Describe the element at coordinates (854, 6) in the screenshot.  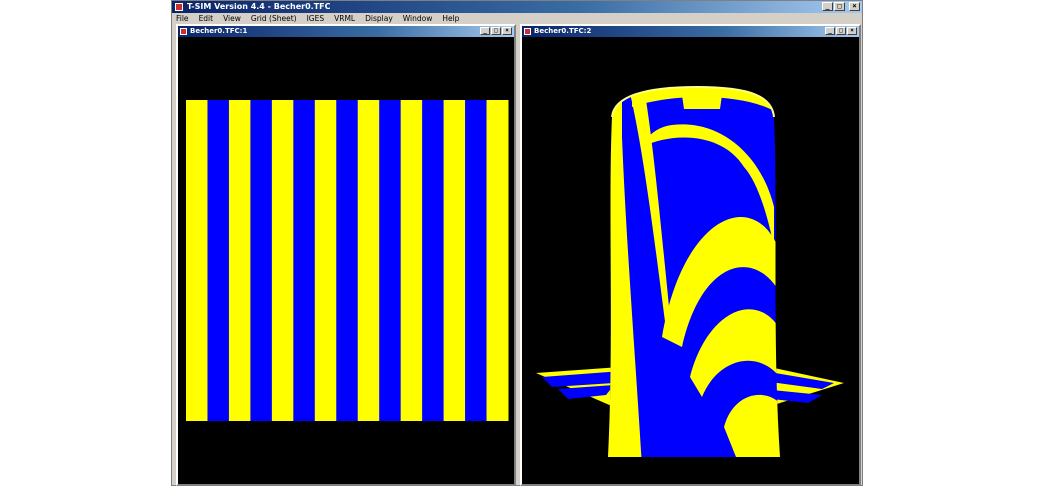
I see `close-button: ×` at that location.